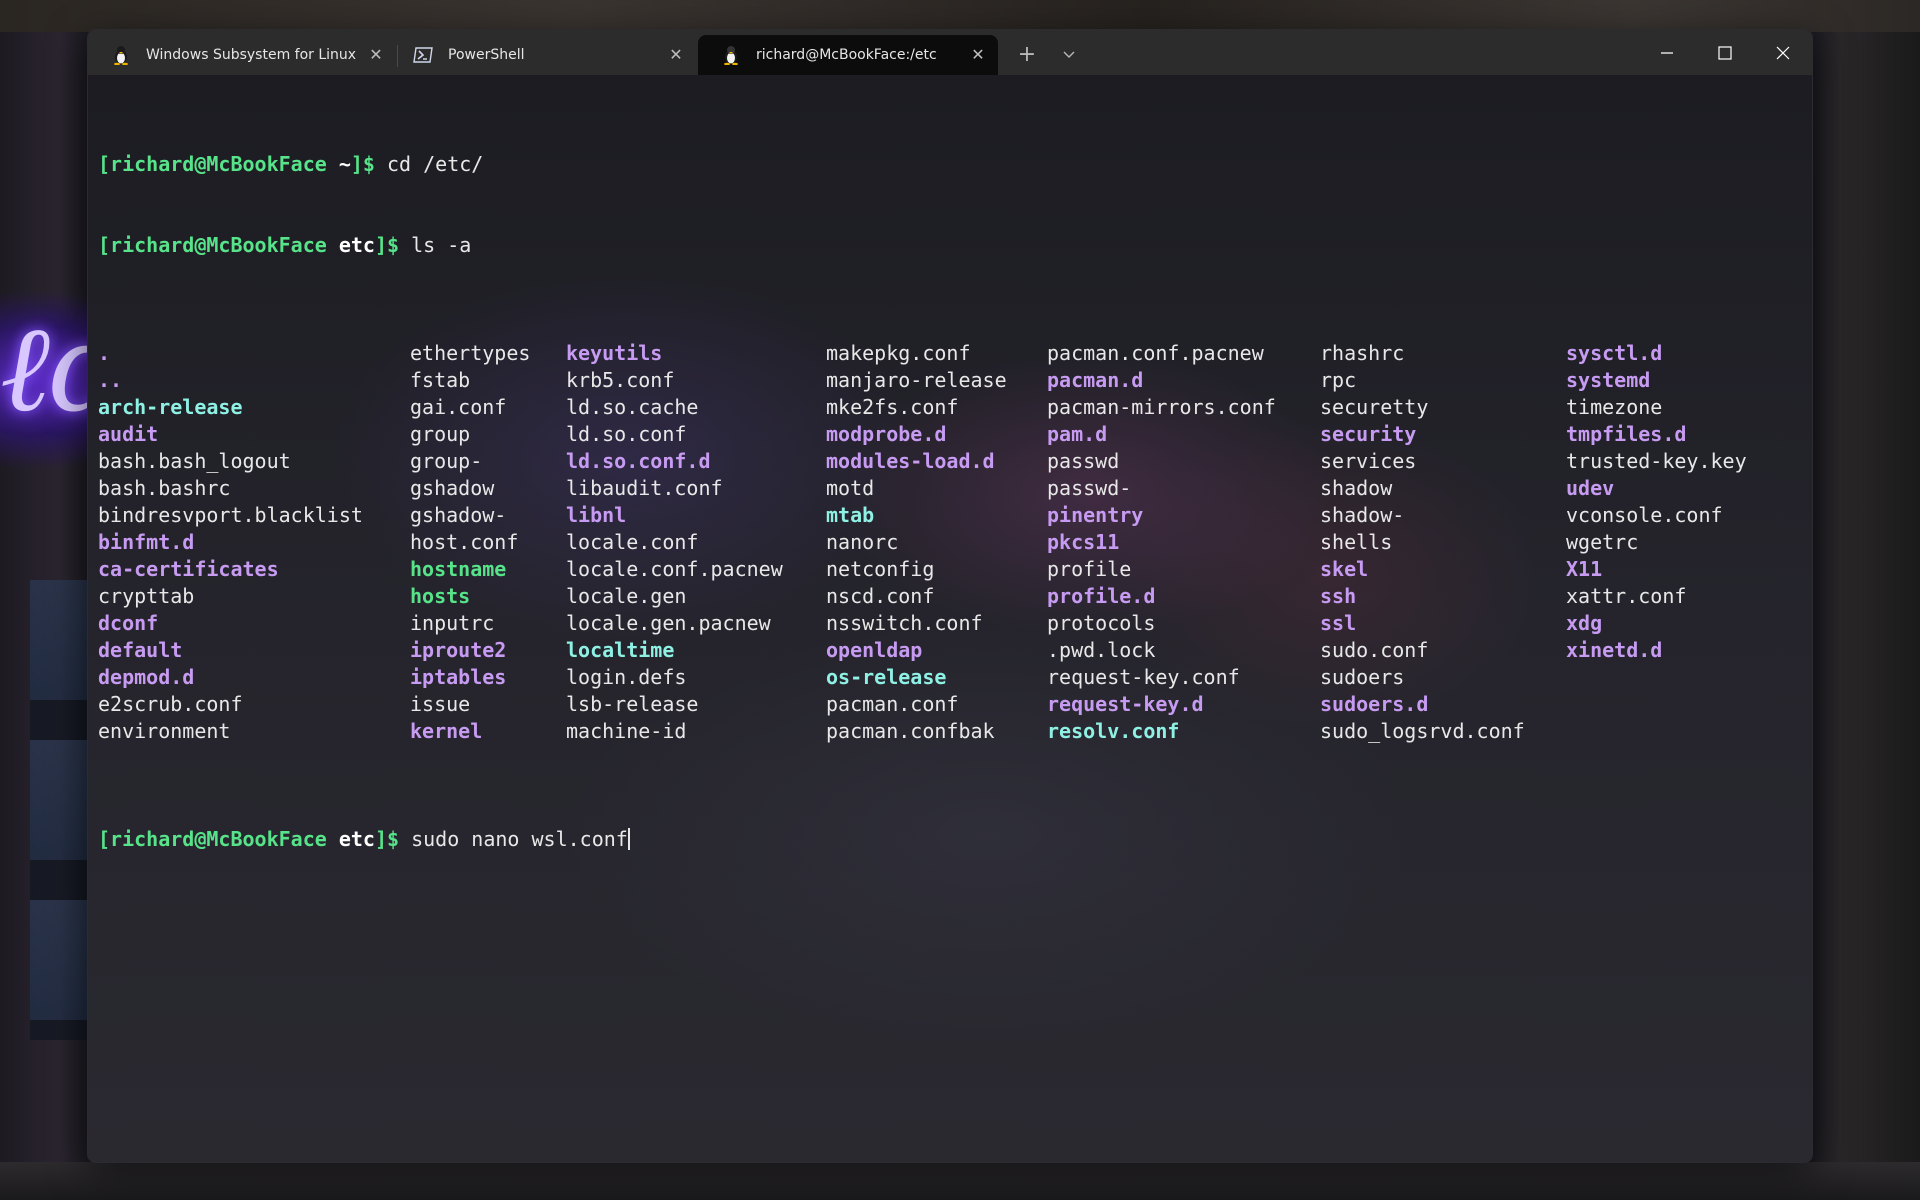 Image resolution: width=1920 pixels, height=1200 pixels. I want to click on ls-entry-file: shells, so click(1356, 542).